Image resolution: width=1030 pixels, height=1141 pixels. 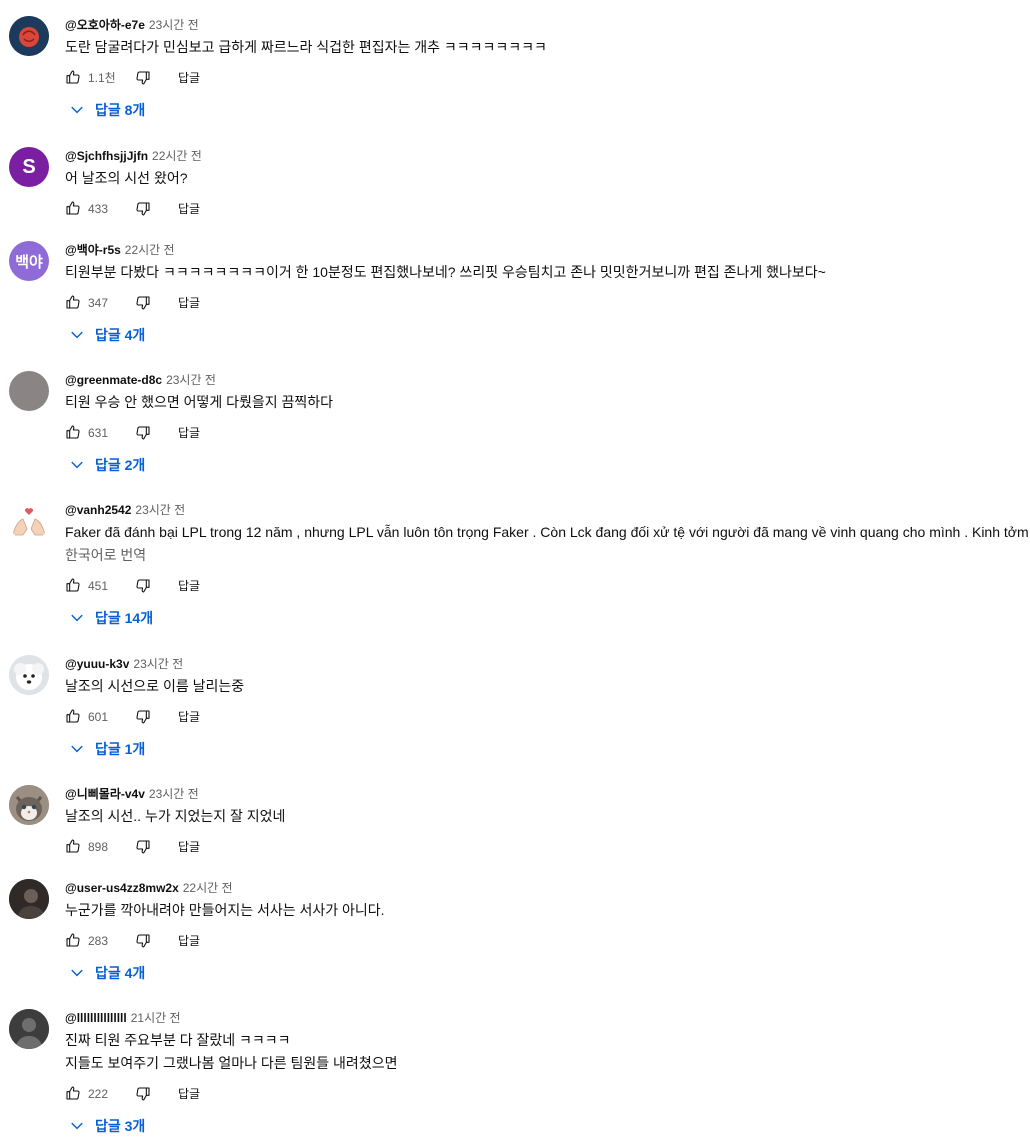 I want to click on avatar: 백야, so click(x=29, y=261).